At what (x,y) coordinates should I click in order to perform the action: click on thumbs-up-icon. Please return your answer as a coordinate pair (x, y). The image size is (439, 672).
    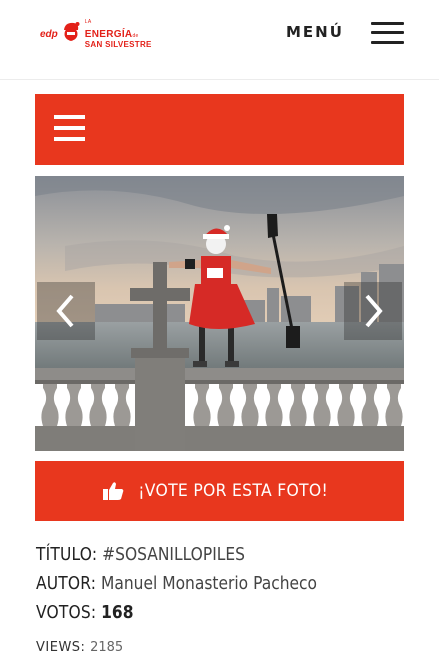
    Looking at the image, I should click on (113, 491).